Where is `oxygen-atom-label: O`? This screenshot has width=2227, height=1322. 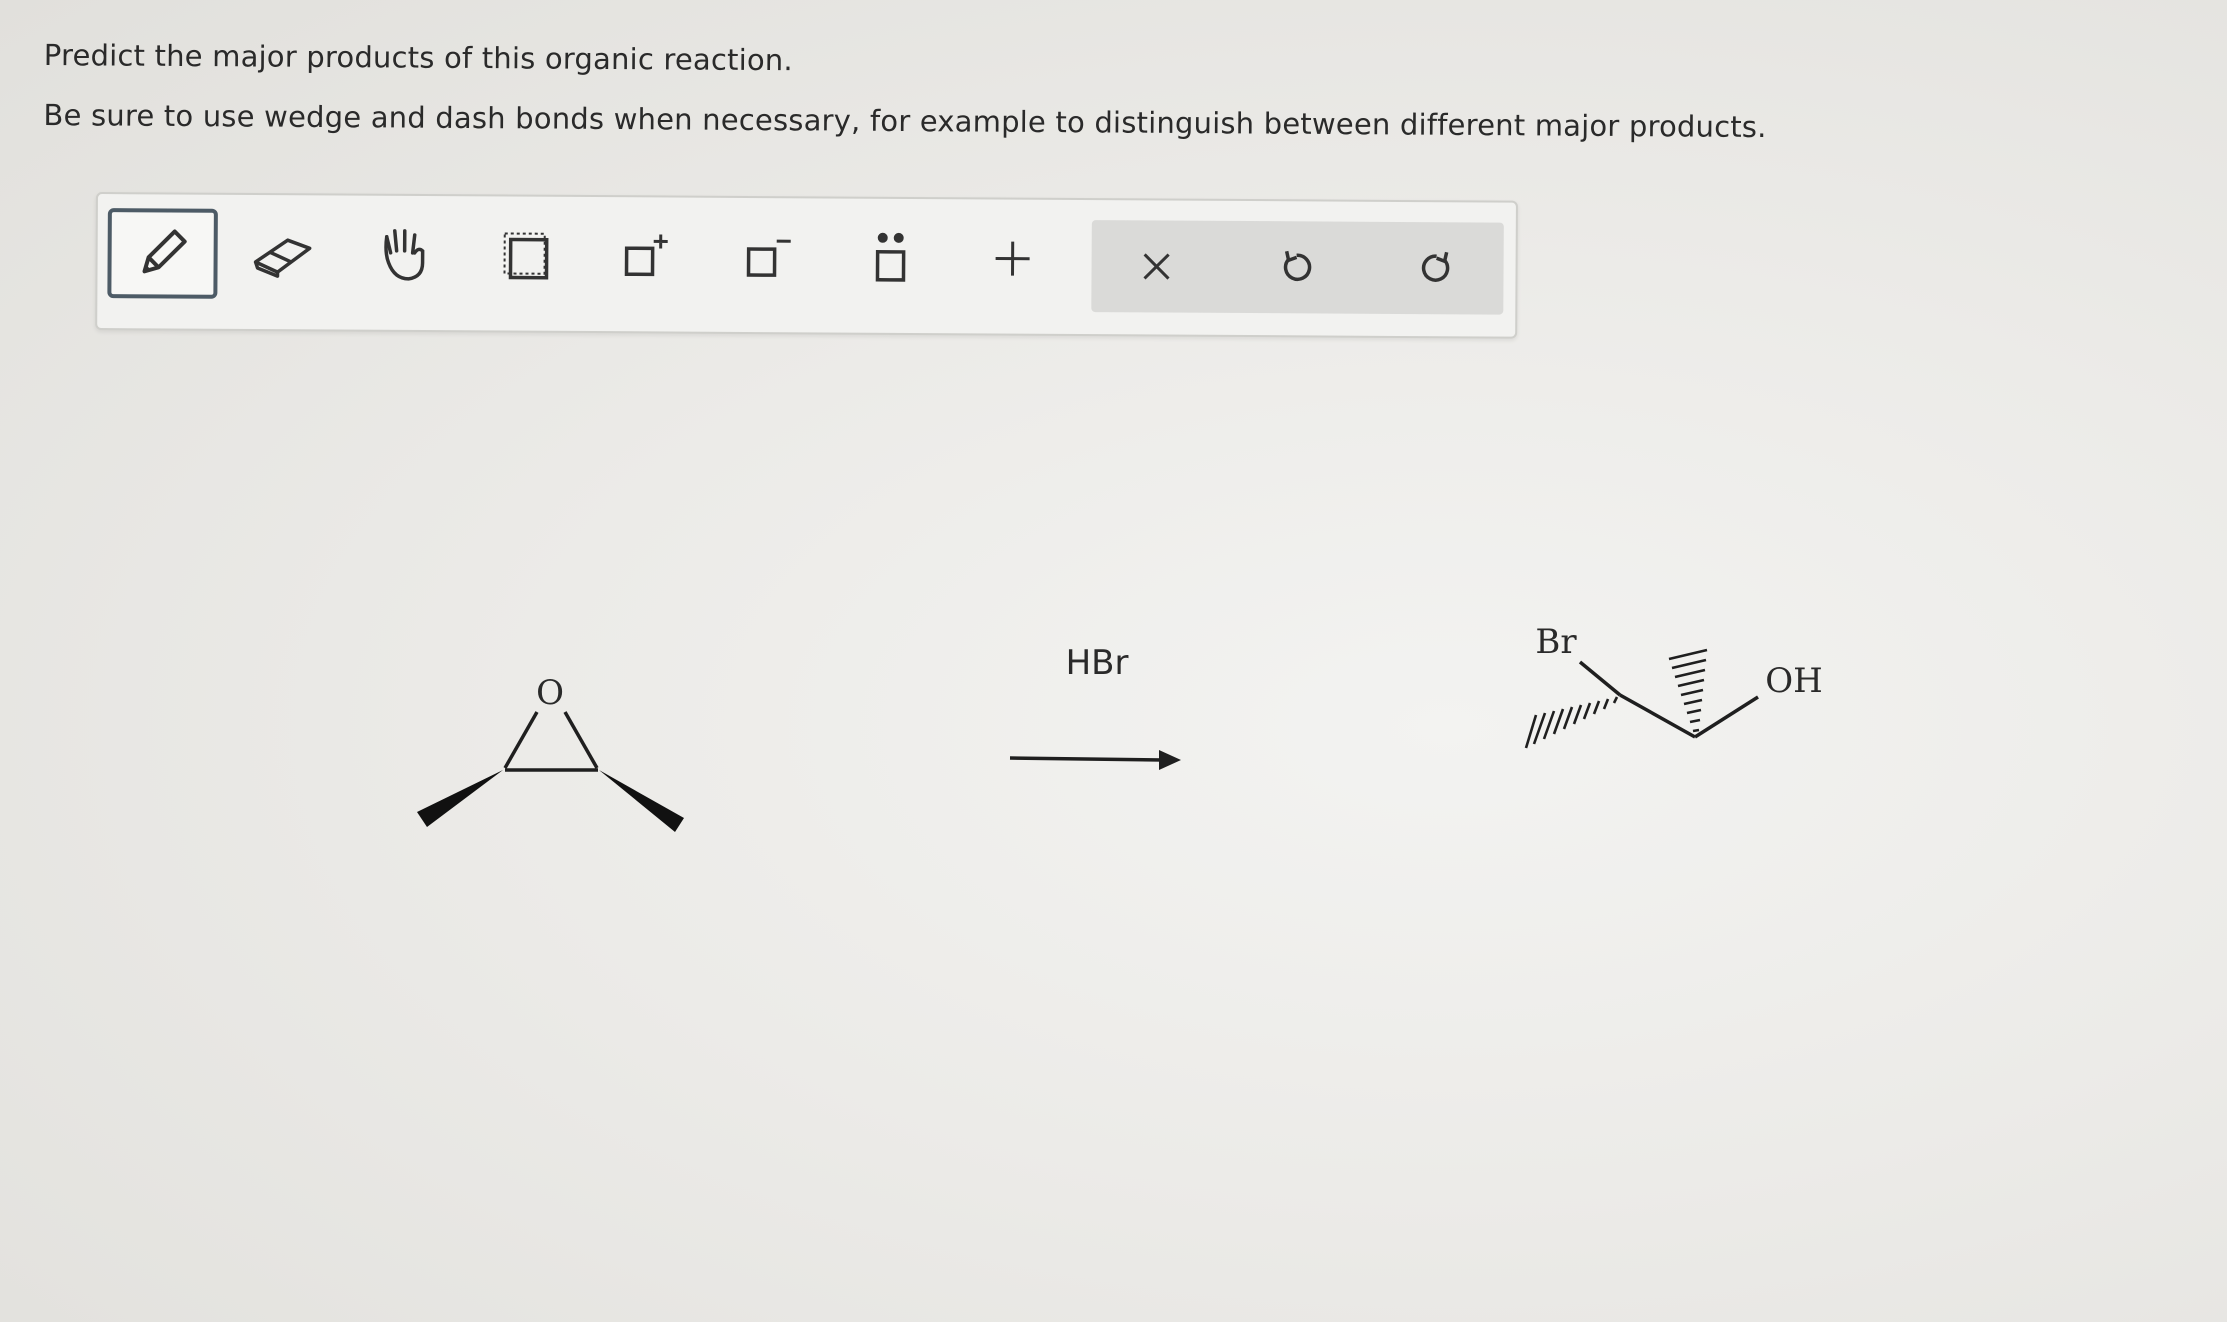
oxygen-atom-label: O is located at coordinates (550, 693).